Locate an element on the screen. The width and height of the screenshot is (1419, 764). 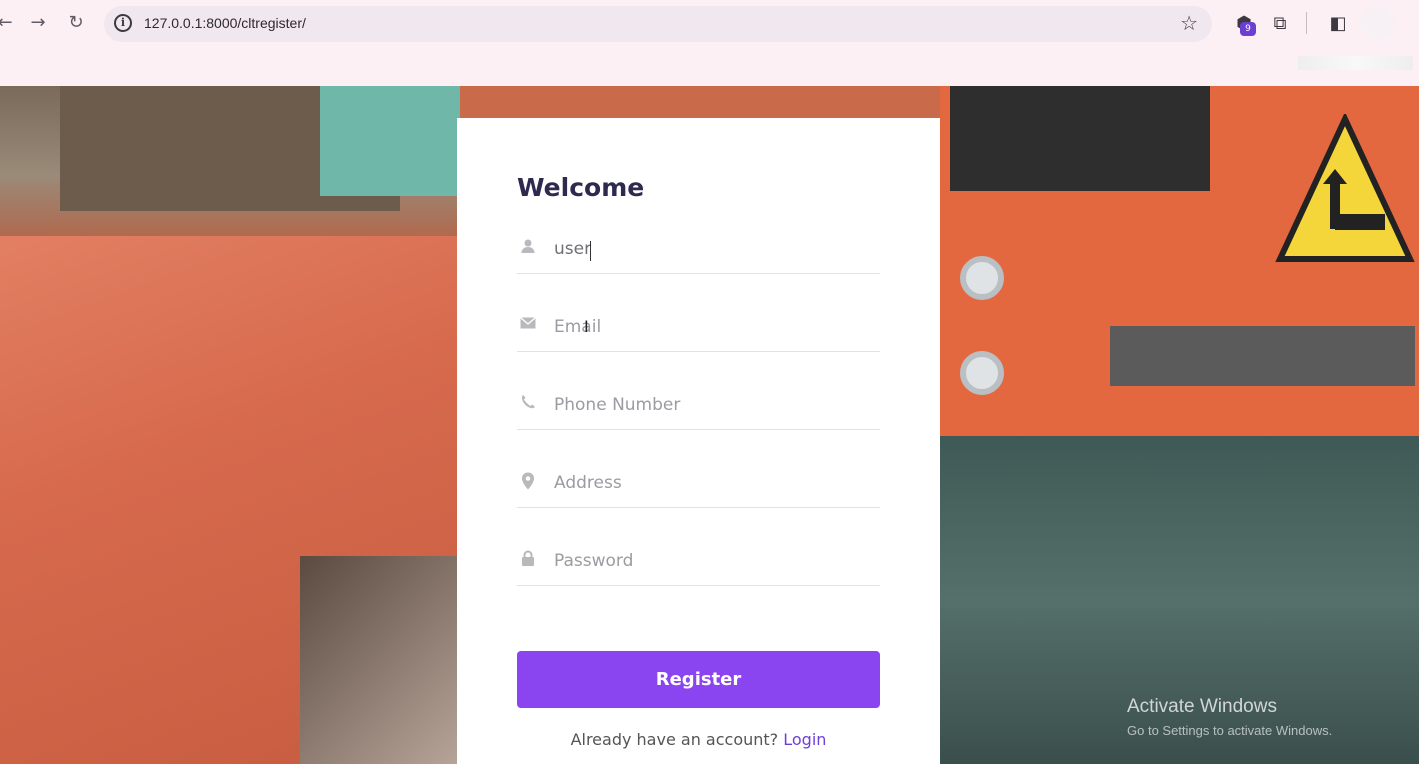
phone-input is located at coordinates (714, 405).